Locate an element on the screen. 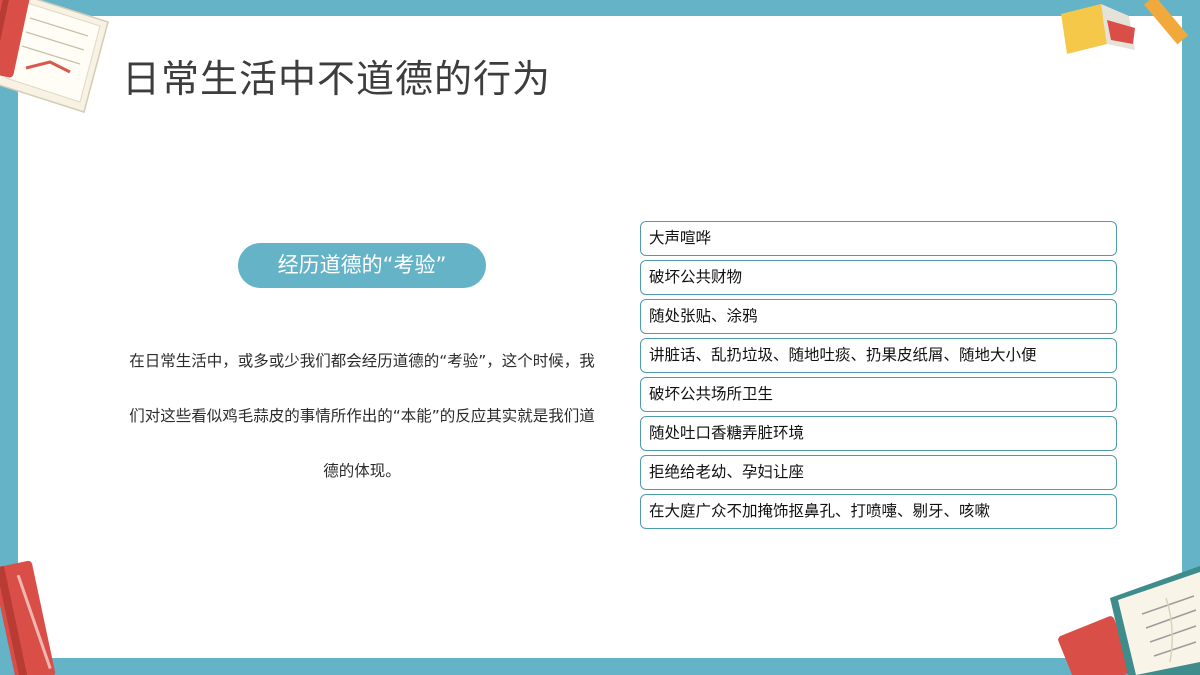  behavior-item: 随处吐口香糖弄脏环境 is located at coordinates (878, 433).